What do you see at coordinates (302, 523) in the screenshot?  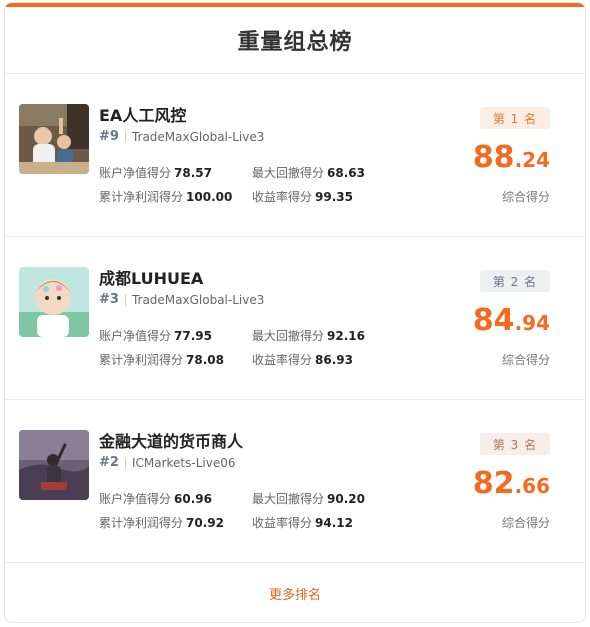 I see `yield-score: 收益率得分 94.12` at bounding box center [302, 523].